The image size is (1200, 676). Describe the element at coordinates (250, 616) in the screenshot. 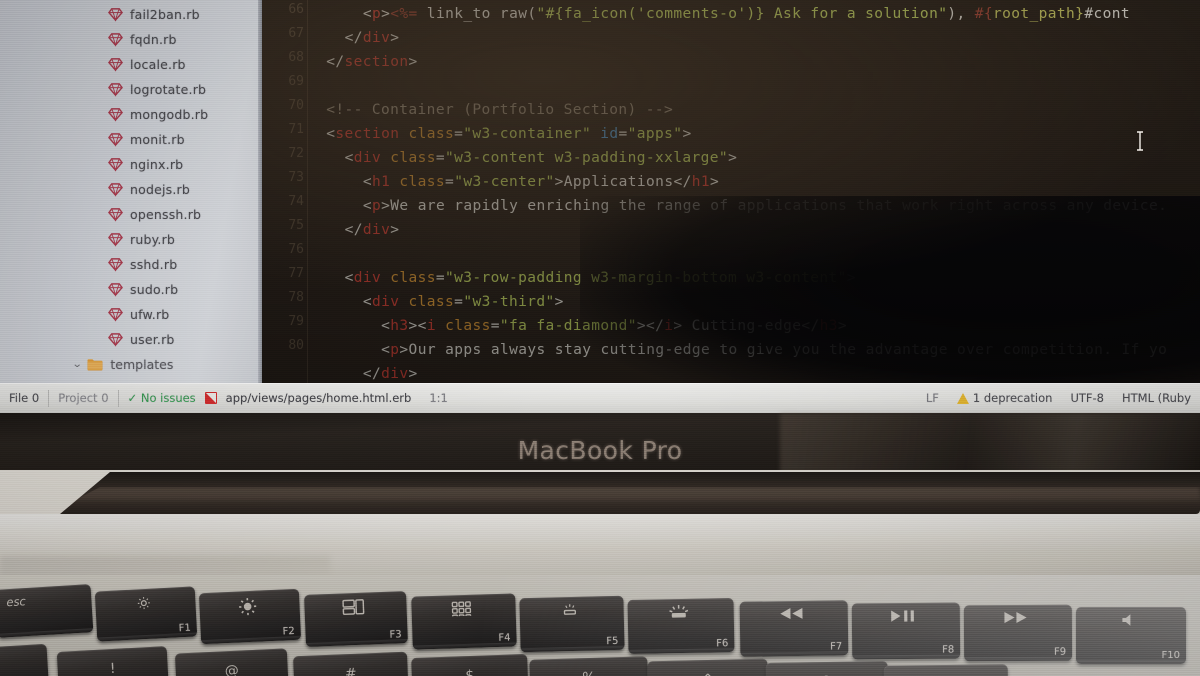

I see `key-f2: F2` at that location.